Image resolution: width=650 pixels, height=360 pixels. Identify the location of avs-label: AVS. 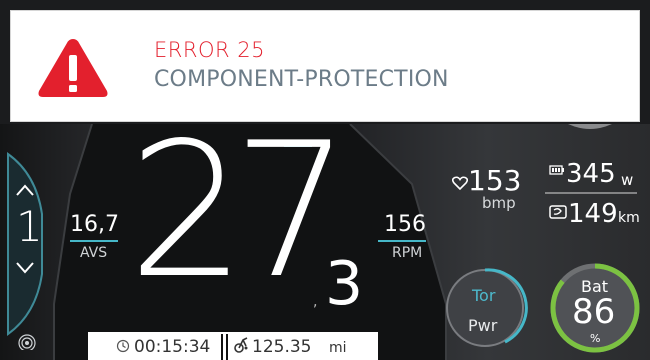
(94, 253).